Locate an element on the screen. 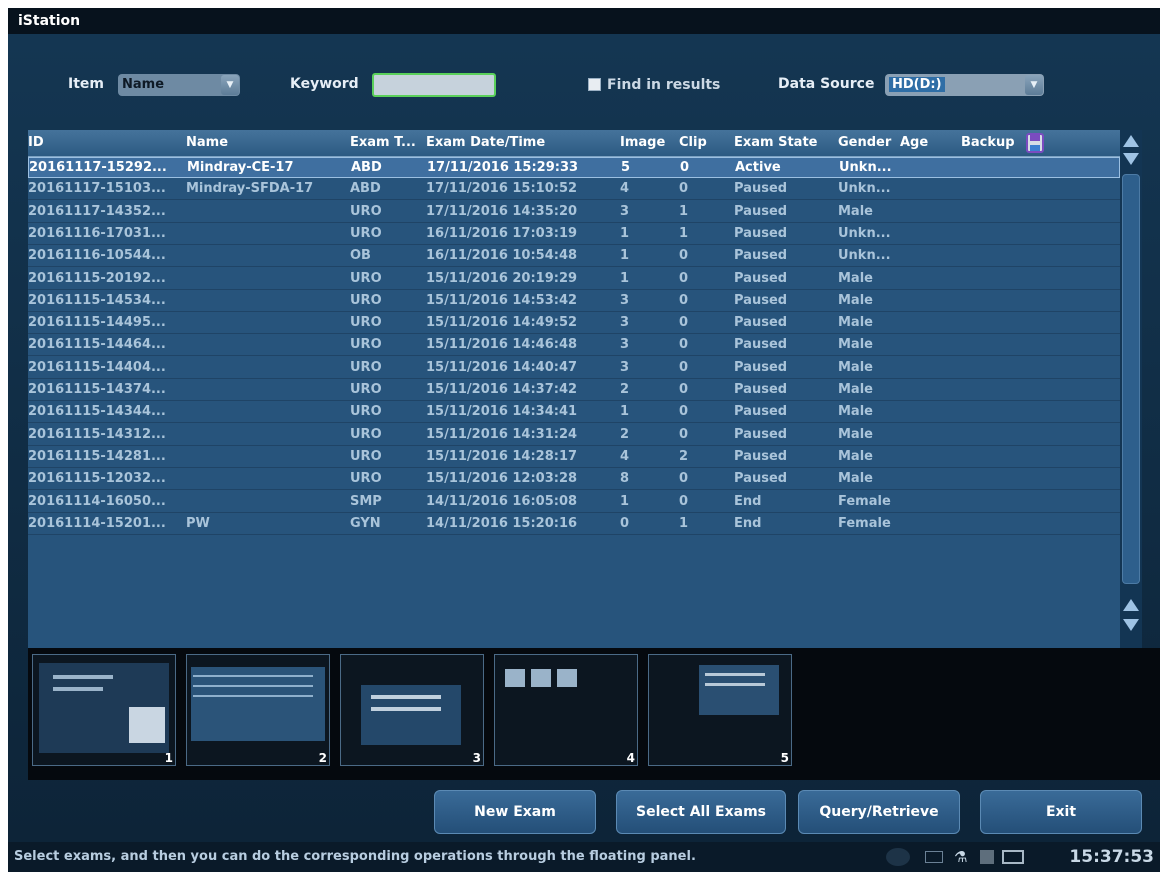  column-header-id: ID is located at coordinates (107, 143).